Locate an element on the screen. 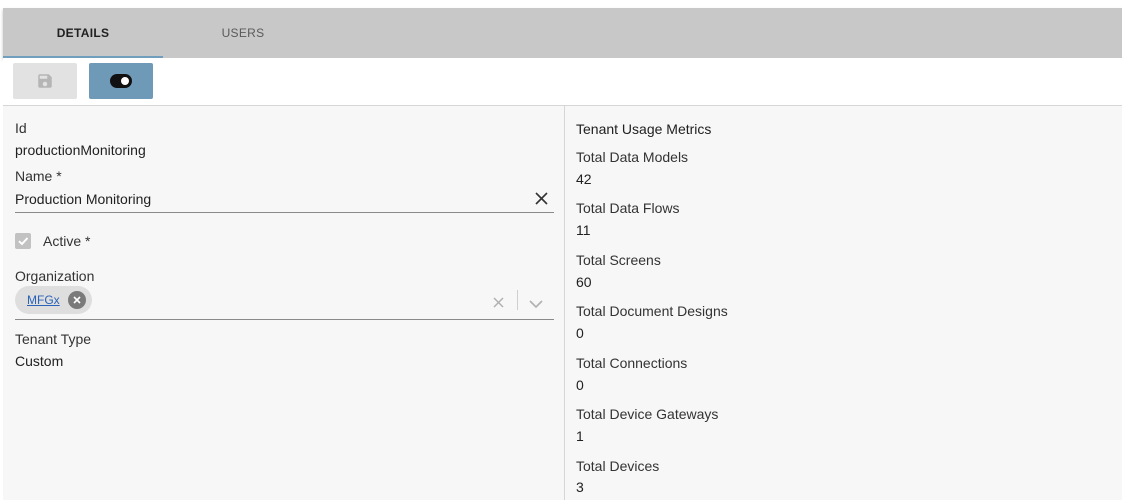 The height and width of the screenshot is (500, 1122). tenant-type-value: Custom is located at coordinates (39, 361).